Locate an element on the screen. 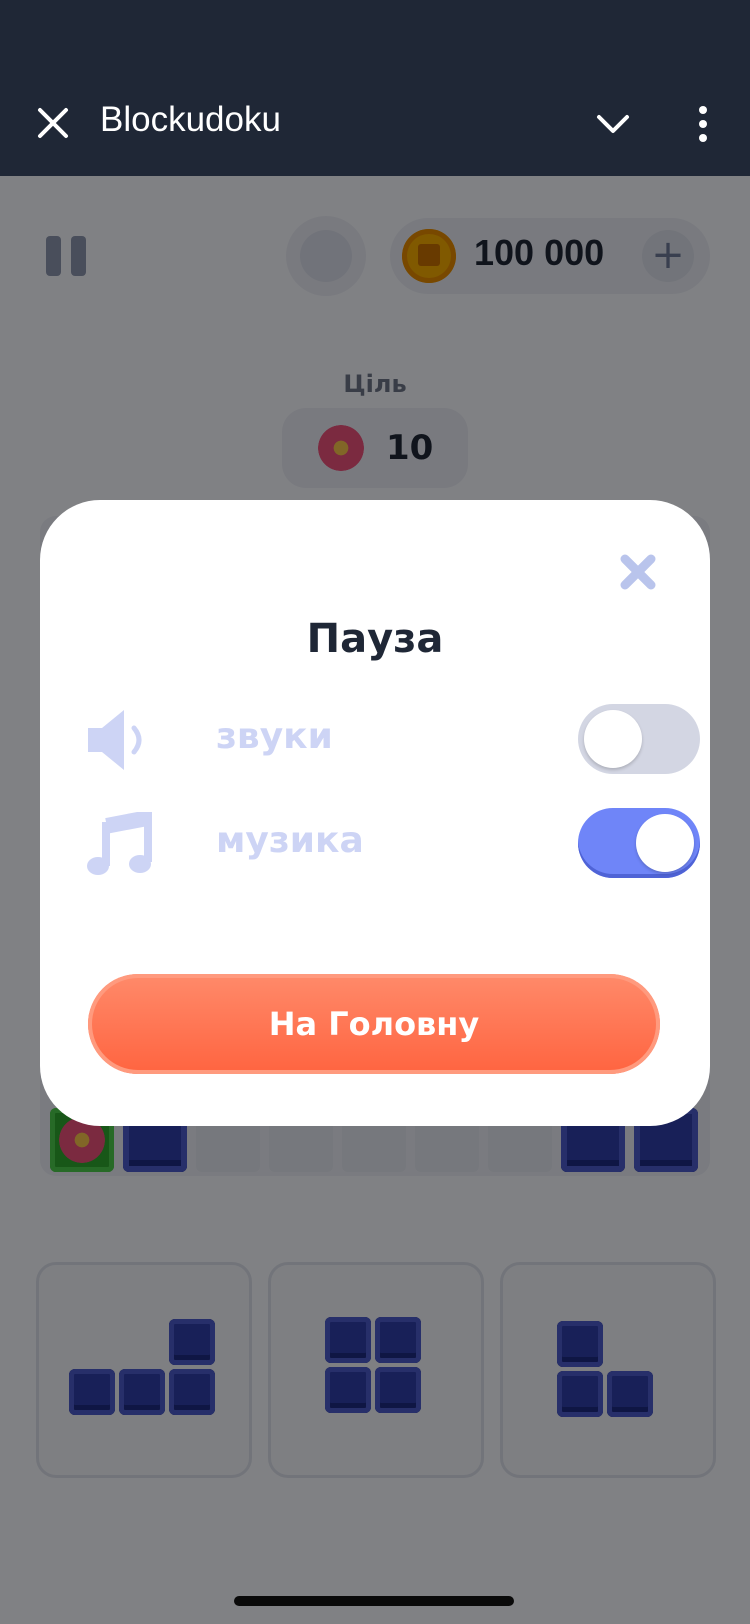  close-x-icon is located at coordinates (638, 572).